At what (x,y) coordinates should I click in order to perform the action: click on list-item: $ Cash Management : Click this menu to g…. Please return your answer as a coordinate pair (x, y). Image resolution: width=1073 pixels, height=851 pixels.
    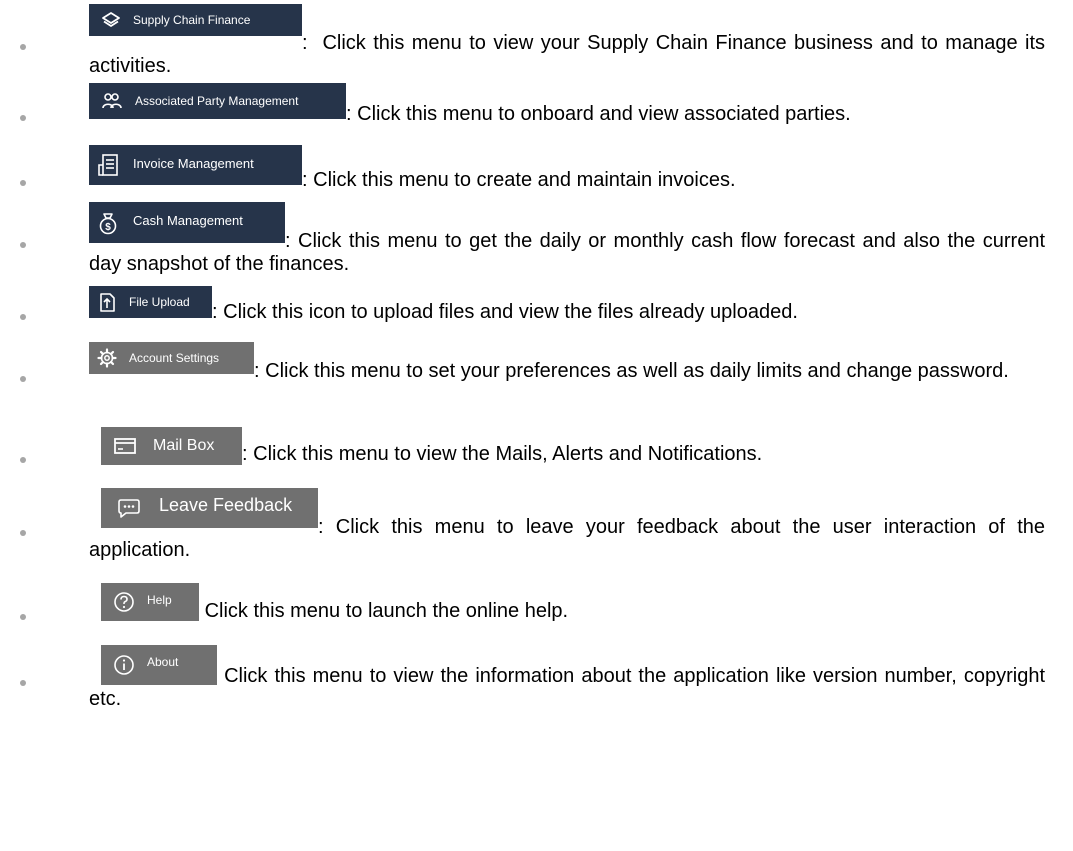
    Looking at the image, I should click on (536, 240).